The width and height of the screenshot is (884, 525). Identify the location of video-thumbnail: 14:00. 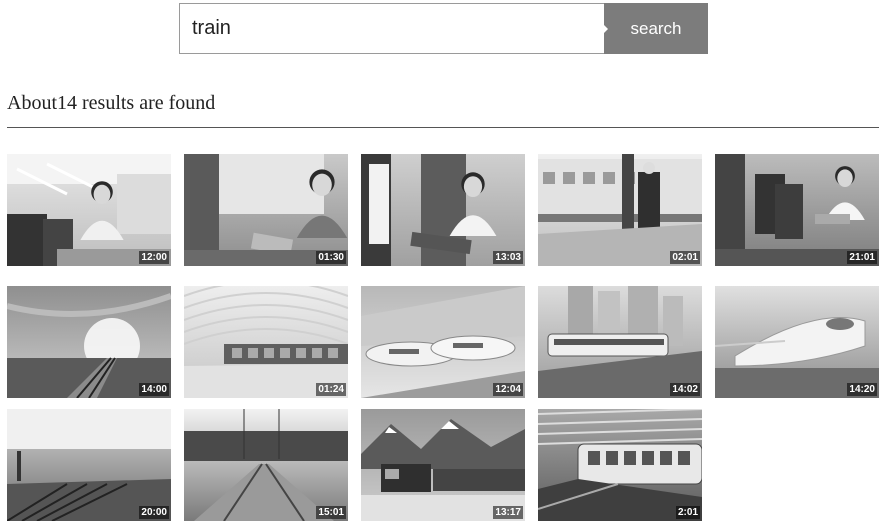
(89, 342).